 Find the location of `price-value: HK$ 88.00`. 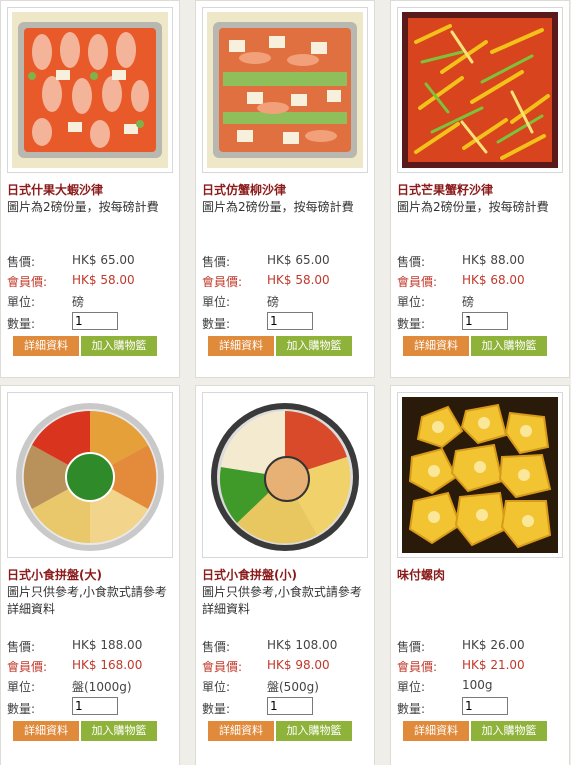

price-value: HK$ 88.00 is located at coordinates (493, 260).